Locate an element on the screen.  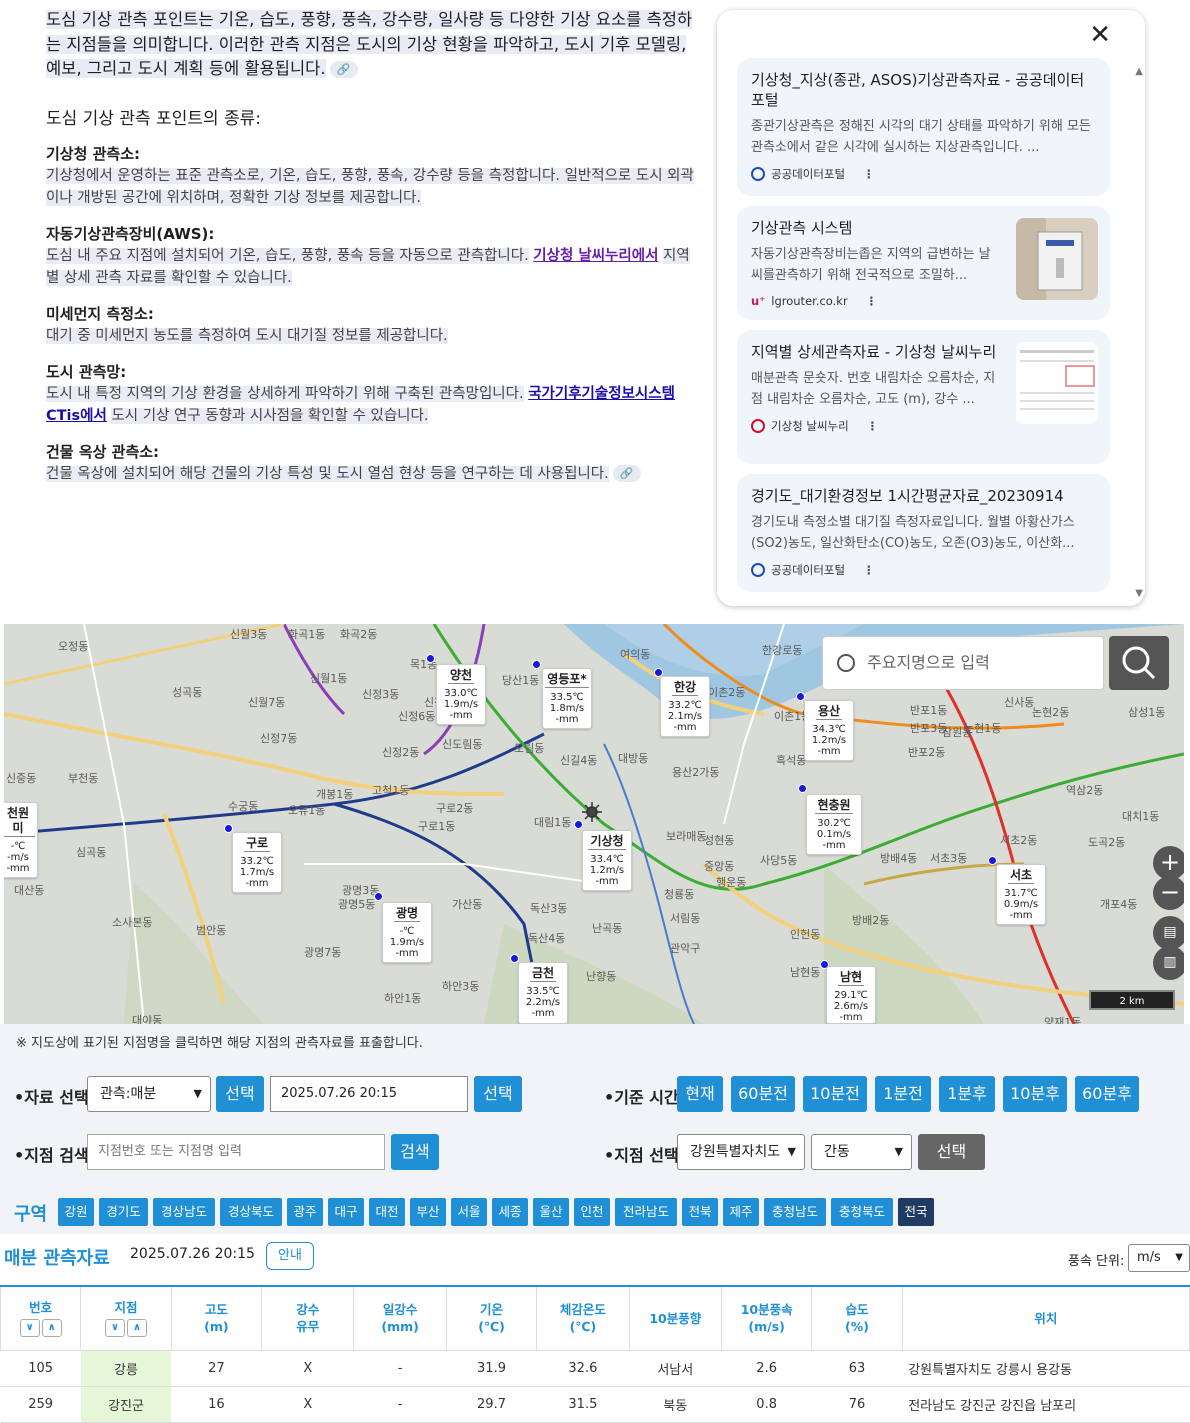
region-chip: 전라남도 is located at coordinates (646, 1212).